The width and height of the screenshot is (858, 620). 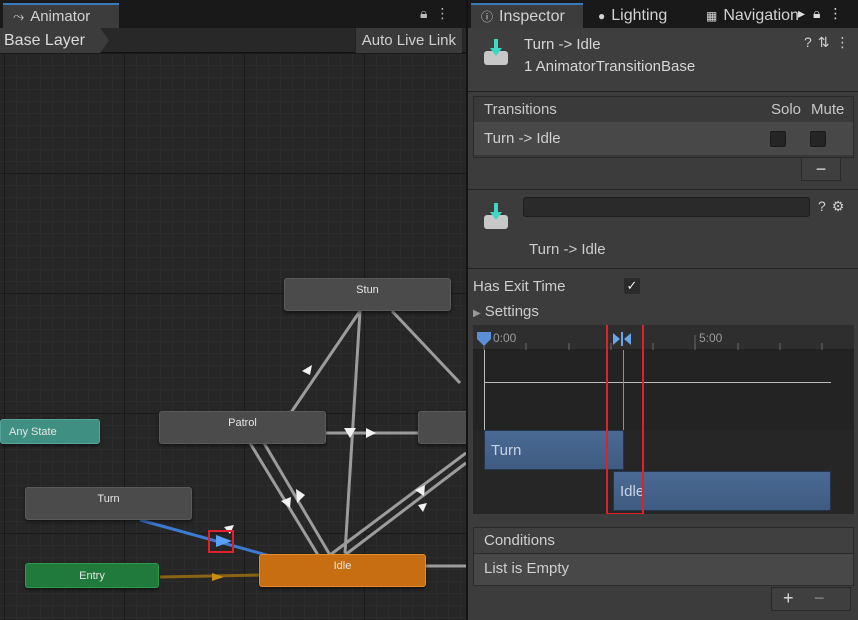 I want to click on state-node-patrol: Patrol, so click(x=242, y=427).